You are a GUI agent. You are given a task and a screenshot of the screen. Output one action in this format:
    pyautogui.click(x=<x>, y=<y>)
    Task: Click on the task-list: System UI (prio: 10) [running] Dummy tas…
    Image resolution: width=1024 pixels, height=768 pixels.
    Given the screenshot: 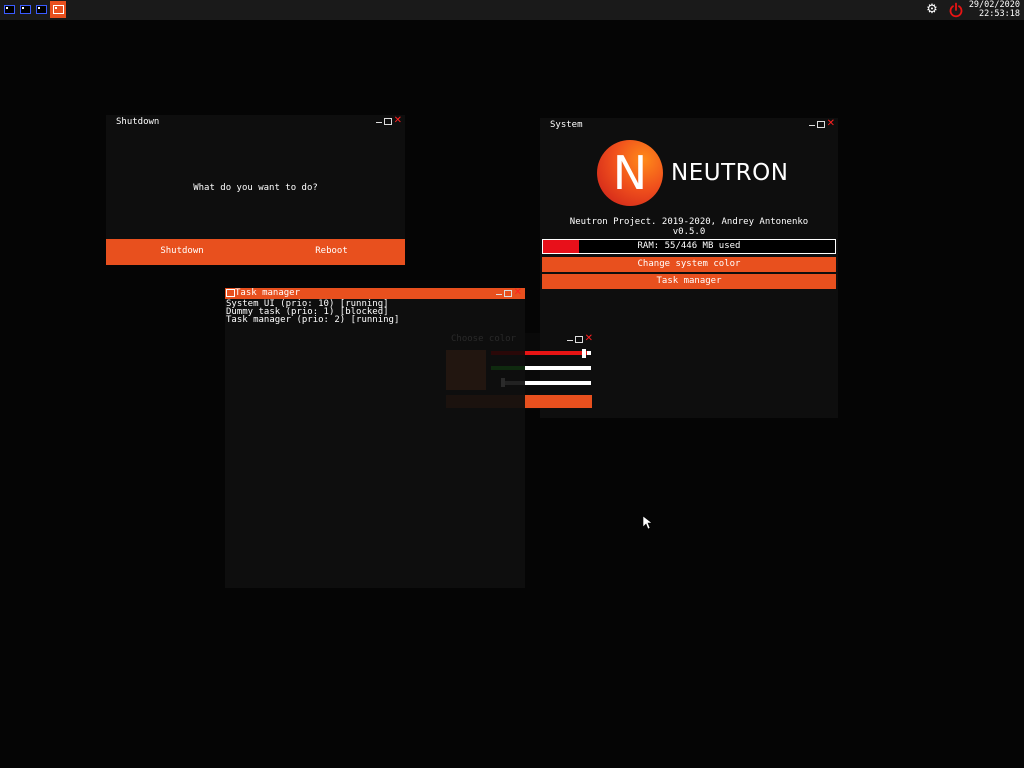 What is the action you would take?
    pyautogui.click(x=312, y=312)
    